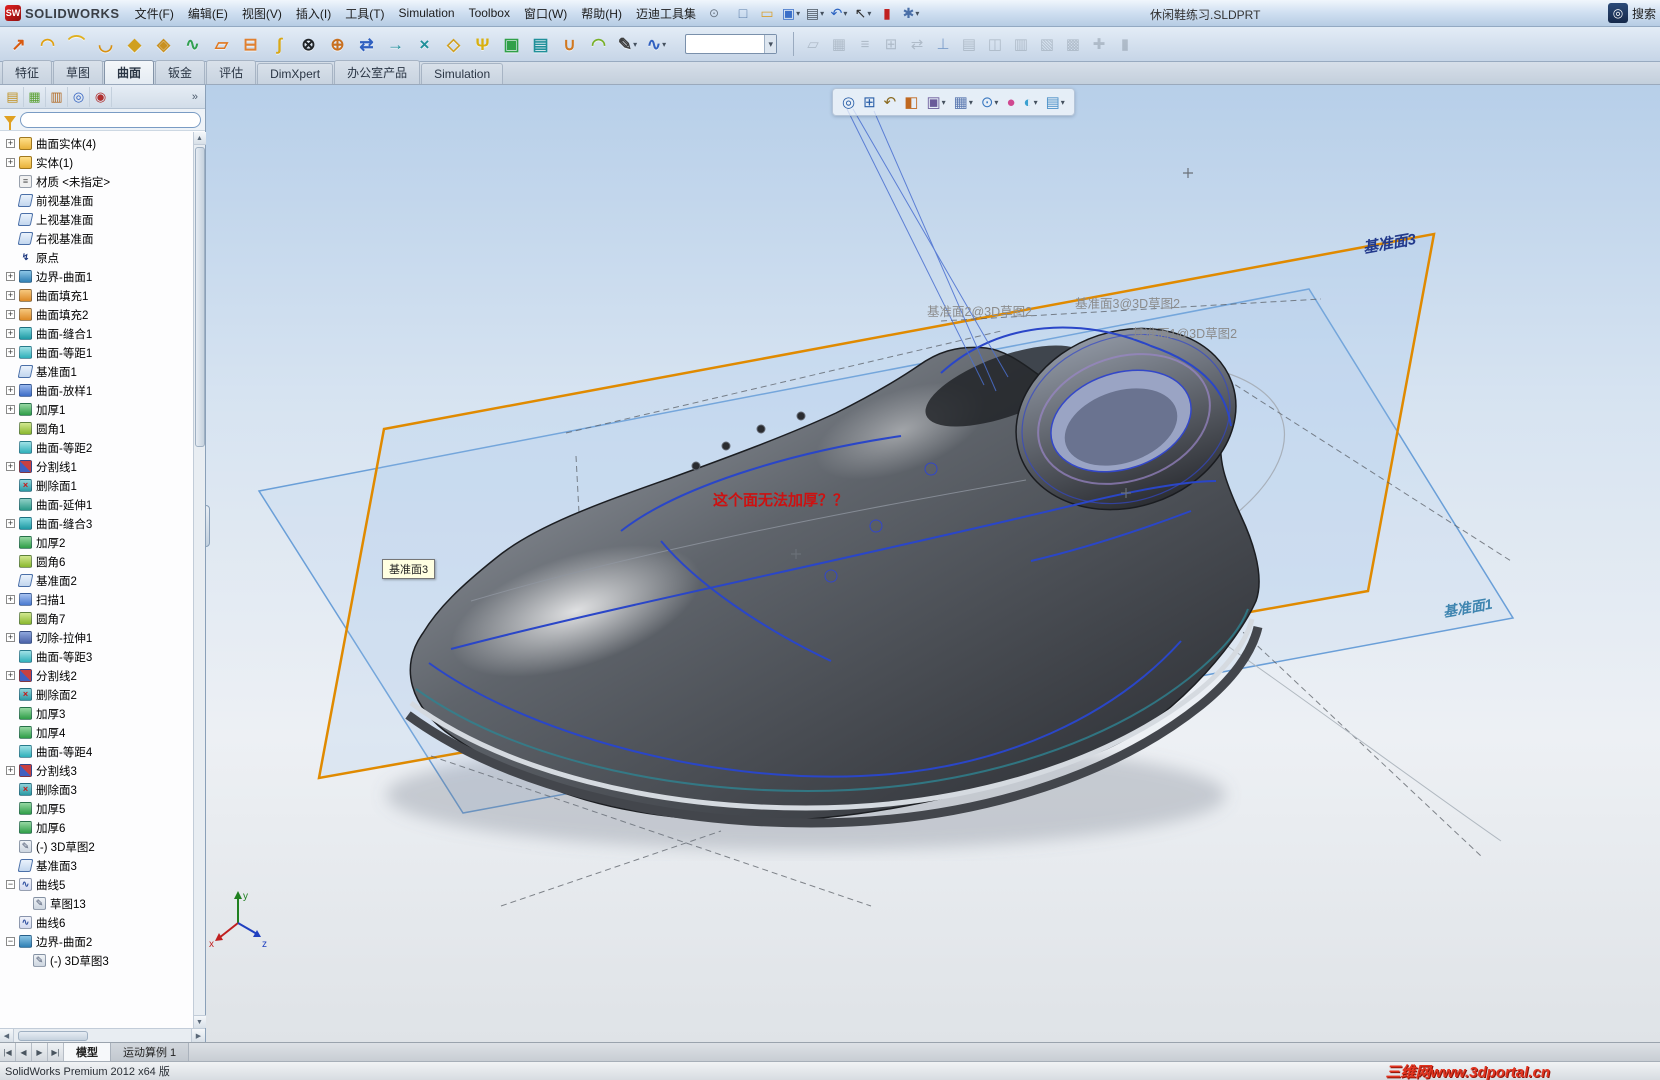 This screenshot has width=1660, height=1080. I want to click on hscroll-thumb, so click(53, 1035).